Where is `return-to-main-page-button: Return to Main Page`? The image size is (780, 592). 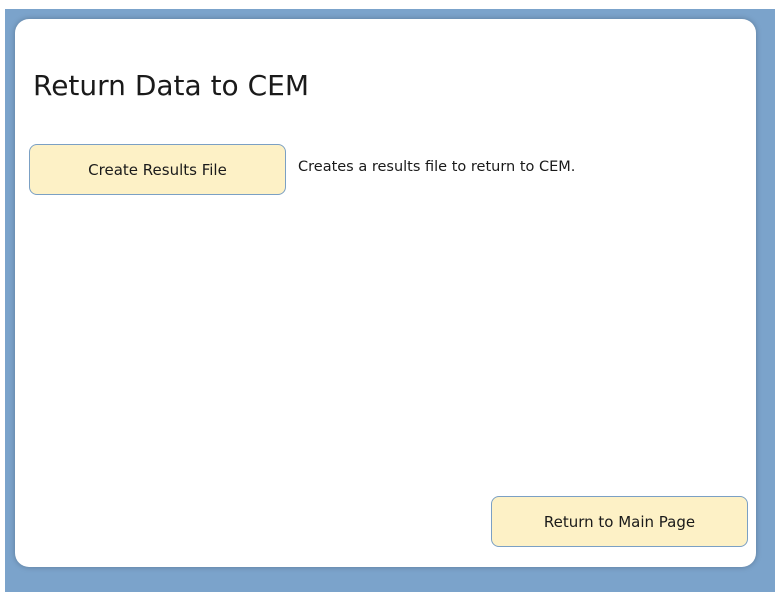
return-to-main-page-button: Return to Main Page is located at coordinates (619, 521).